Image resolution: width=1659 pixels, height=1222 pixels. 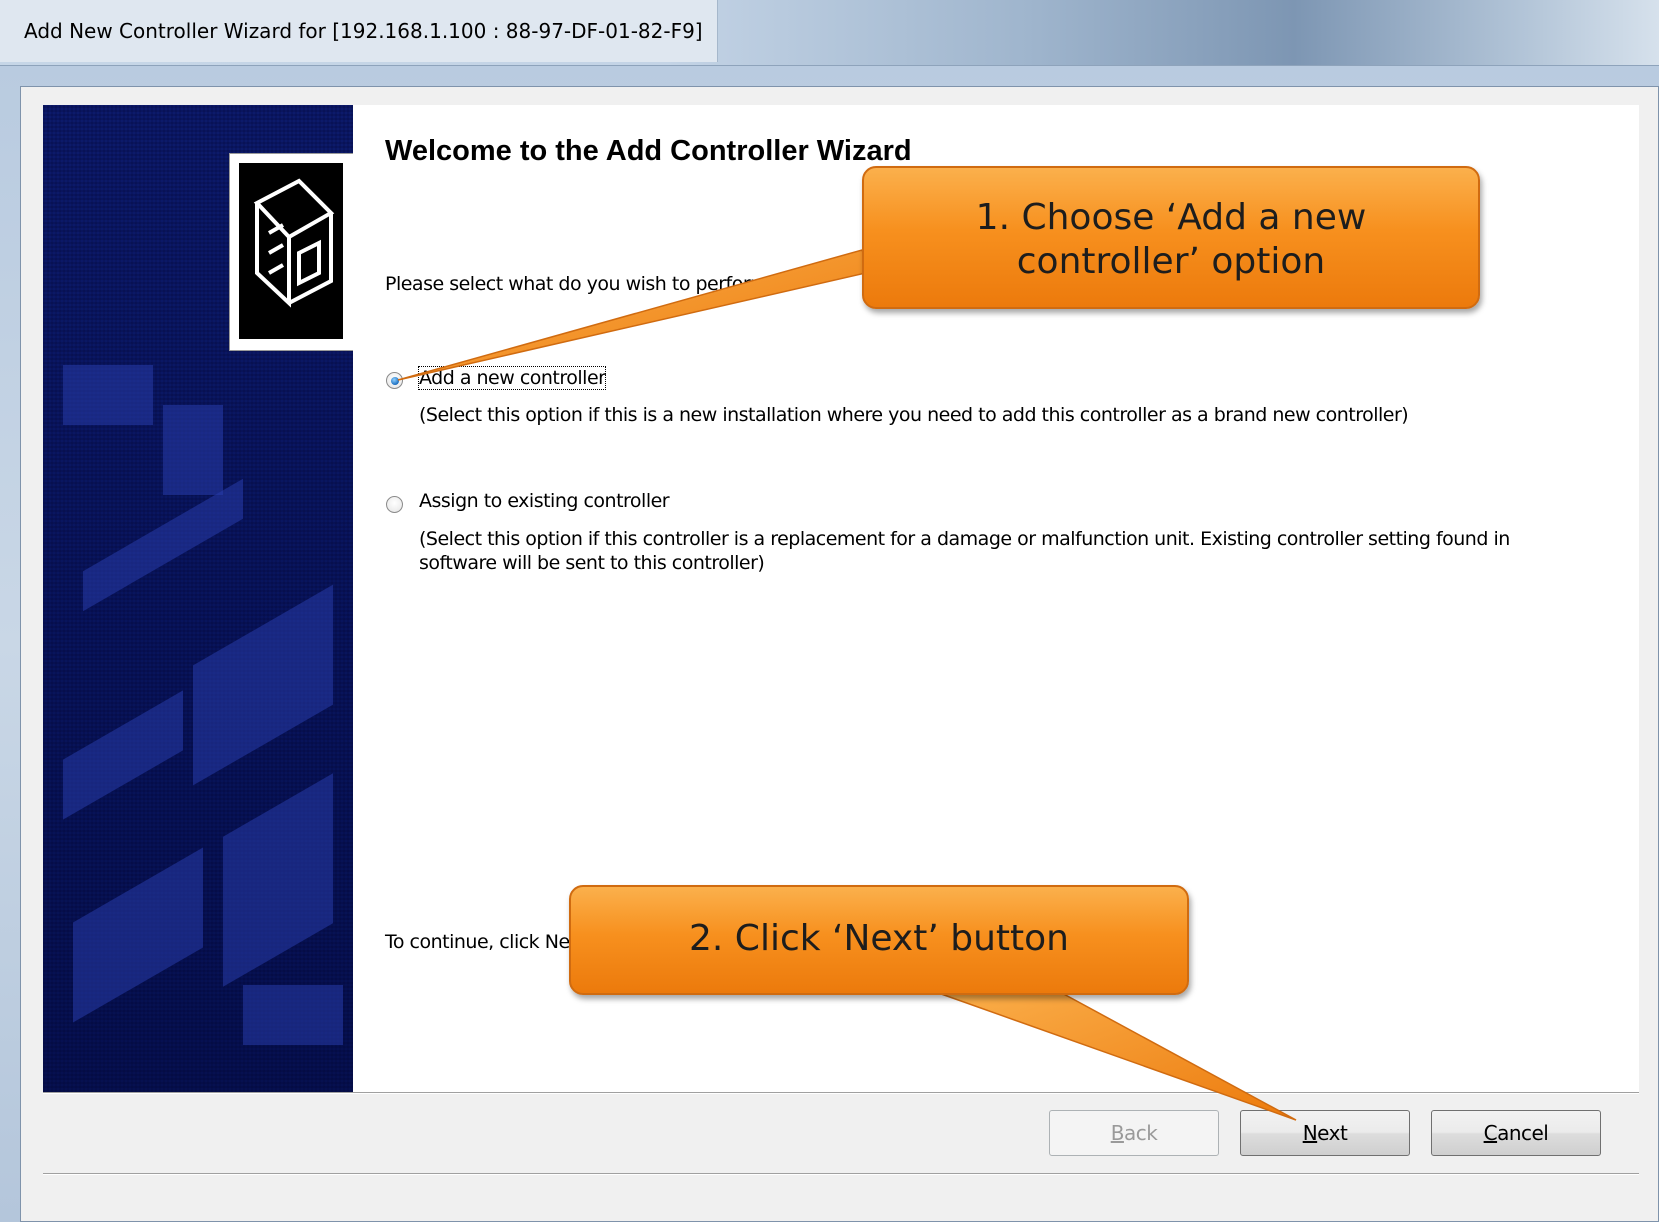 What do you see at coordinates (841, 1093) in the screenshot?
I see `button-area-separator` at bounding box center [841, 1093].